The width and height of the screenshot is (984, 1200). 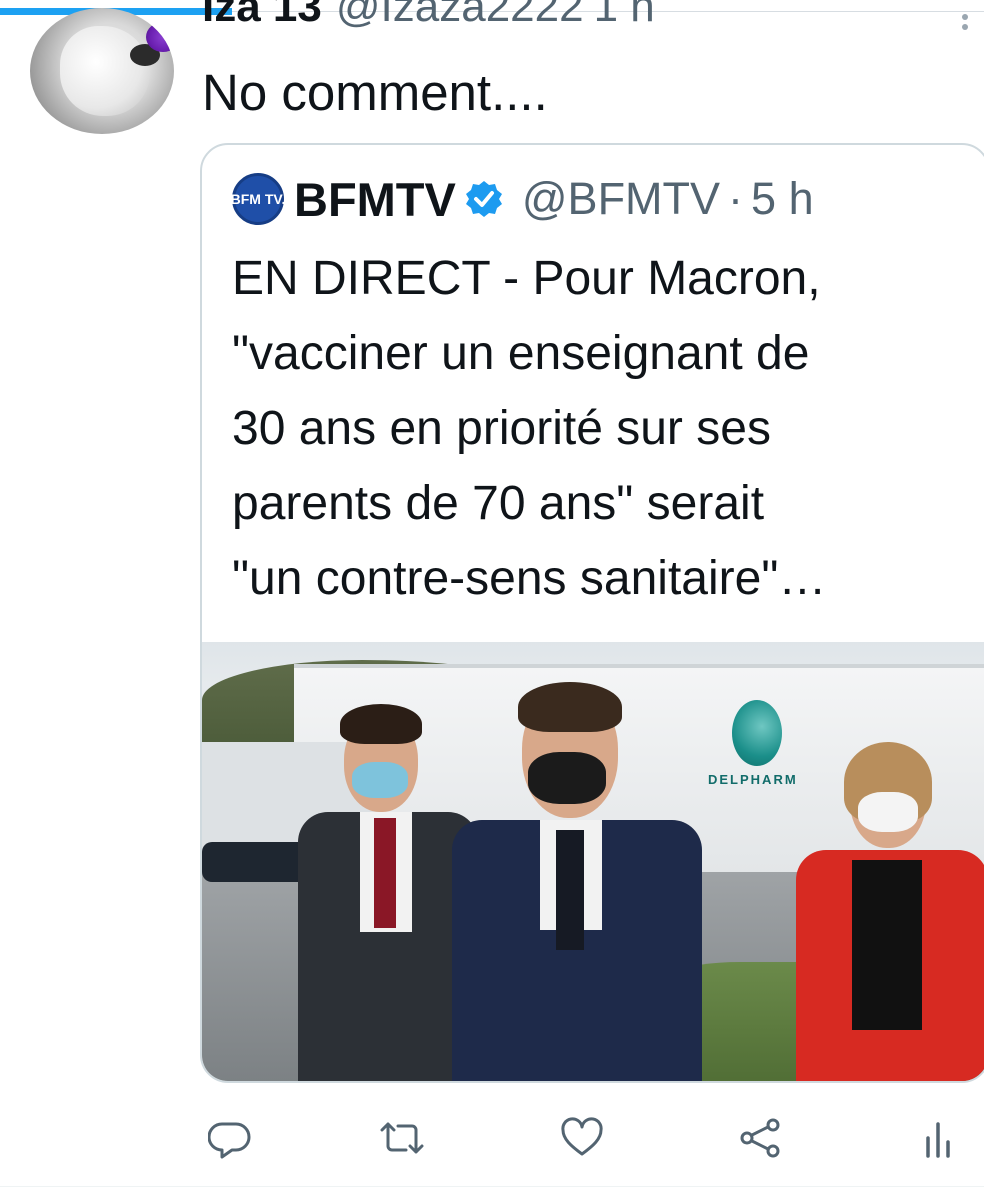 I want to click on photo-sign-text: DELPHARM, so click(x=753, y=779).